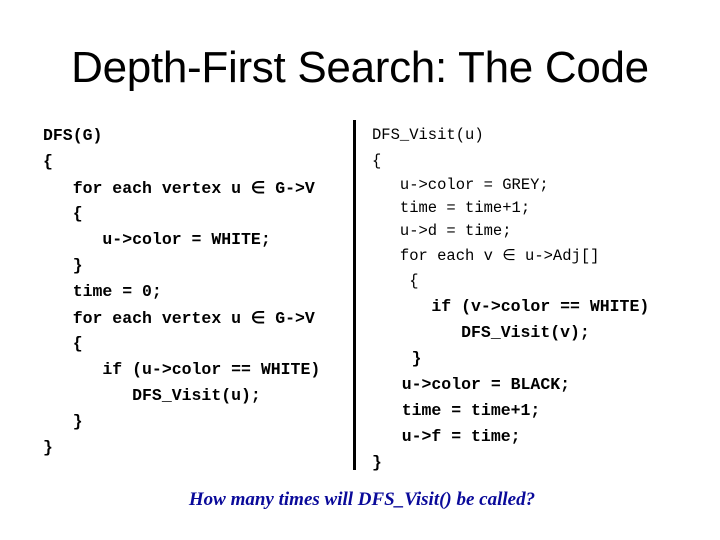 The height and width of the screenshot is (540, 720). Describe the element at coordinates (428, 135) in the screenshot. I see `code-line: DFS_Visit(u)` at that location.